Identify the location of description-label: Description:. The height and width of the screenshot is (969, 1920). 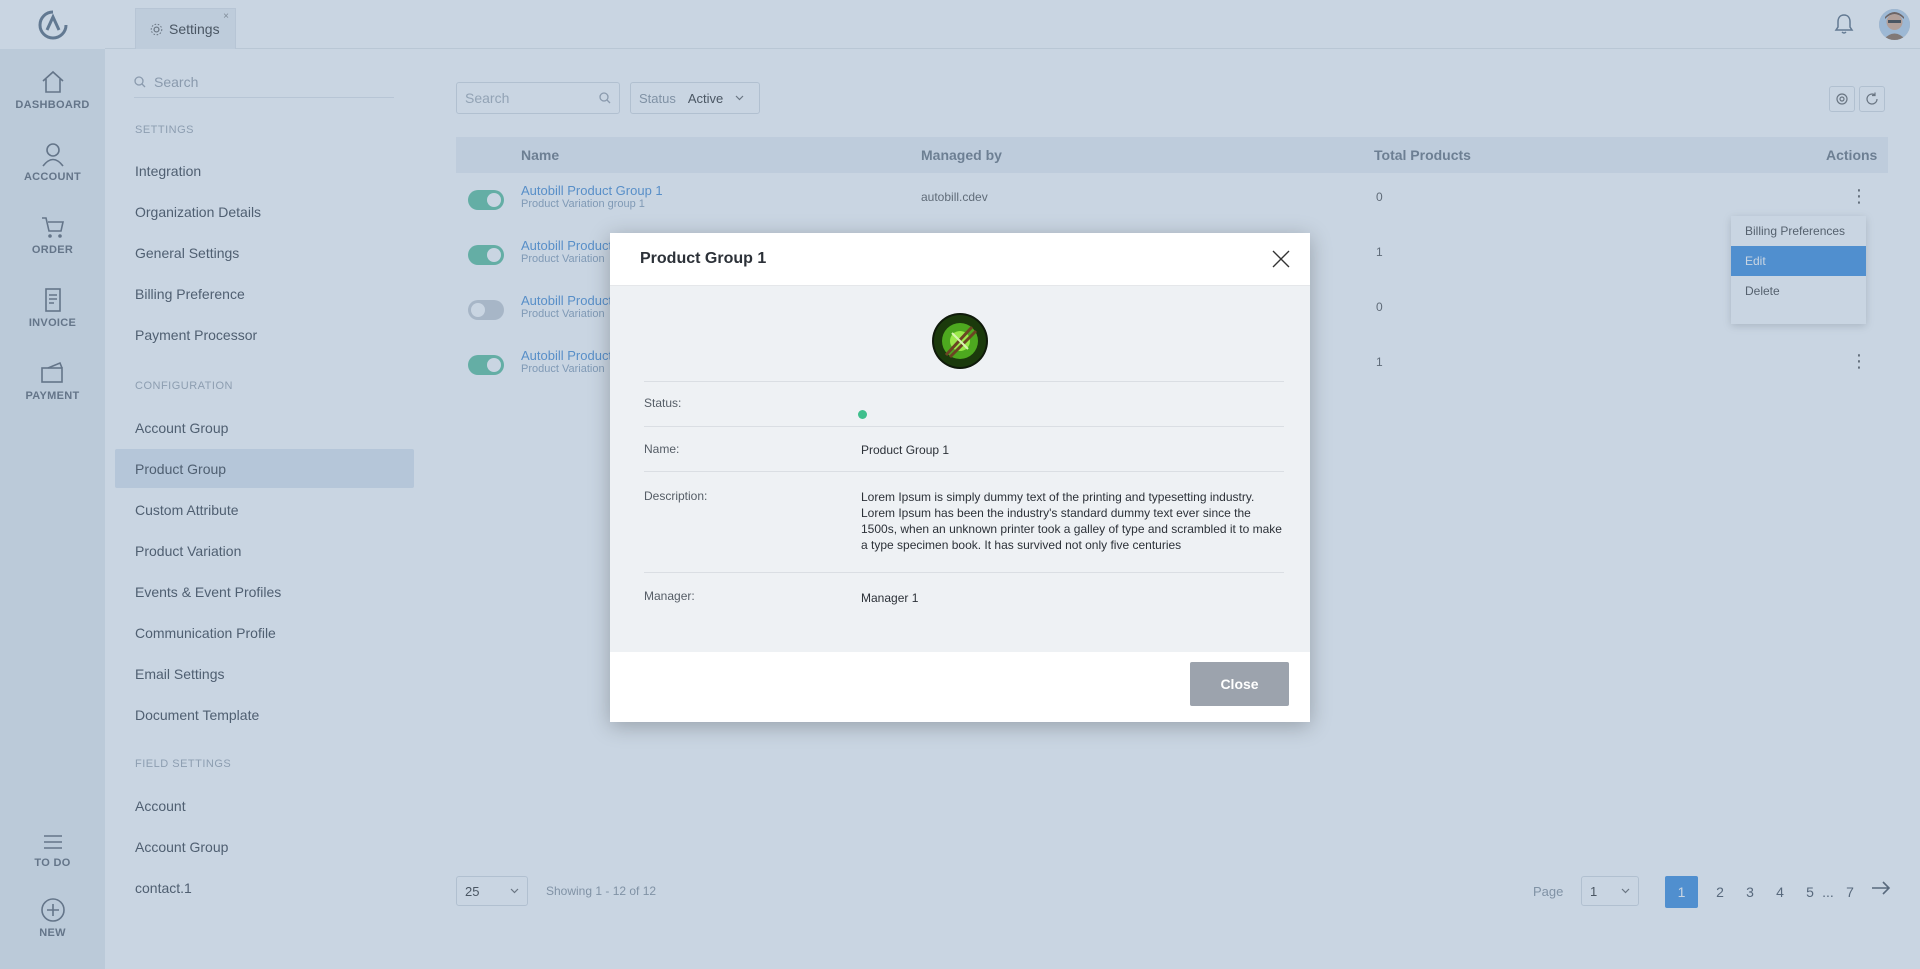
(676, 496).